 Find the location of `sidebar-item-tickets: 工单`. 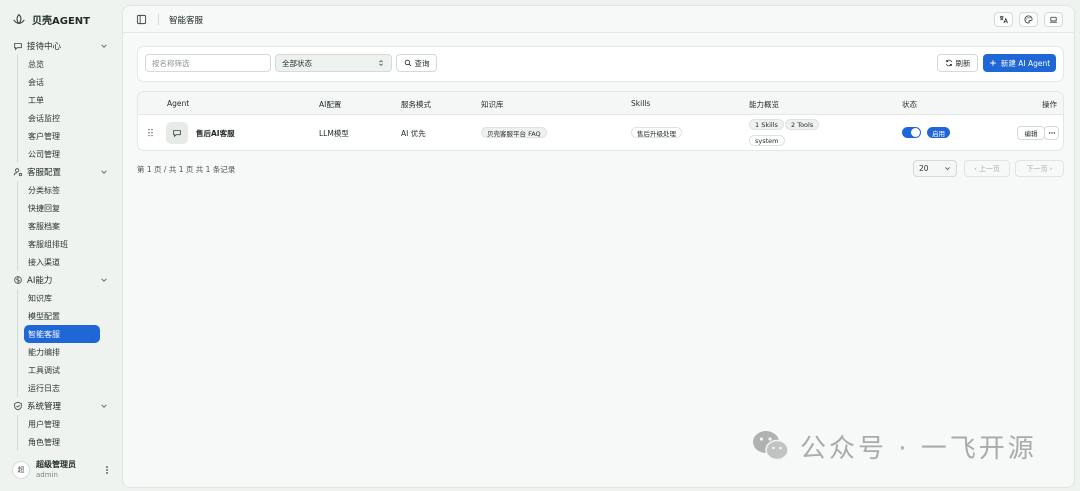

sidebar-item-tickets: 工单 is located at coordinates (62, 100).